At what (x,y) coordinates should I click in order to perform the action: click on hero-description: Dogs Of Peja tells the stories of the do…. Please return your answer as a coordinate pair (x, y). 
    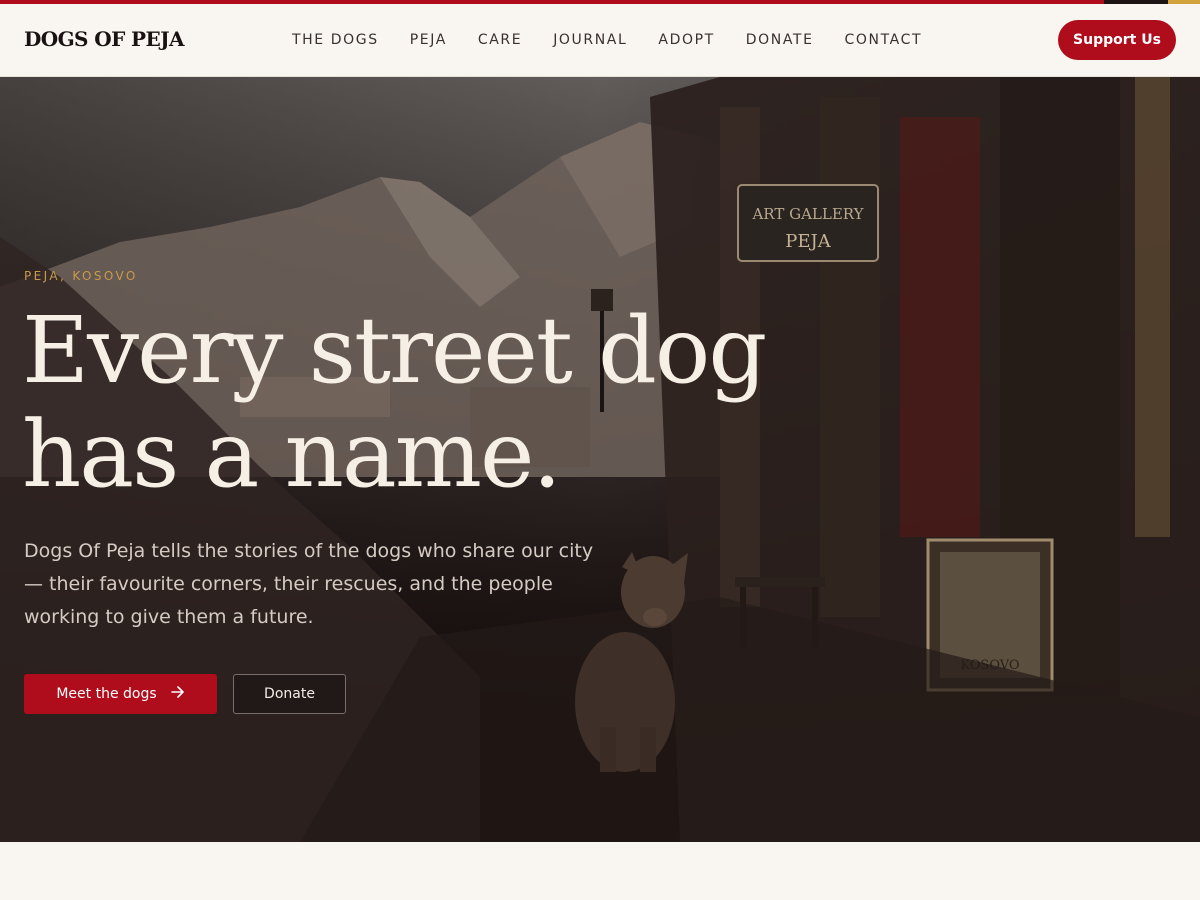
    Looking at the image, I should click on (309, 584).